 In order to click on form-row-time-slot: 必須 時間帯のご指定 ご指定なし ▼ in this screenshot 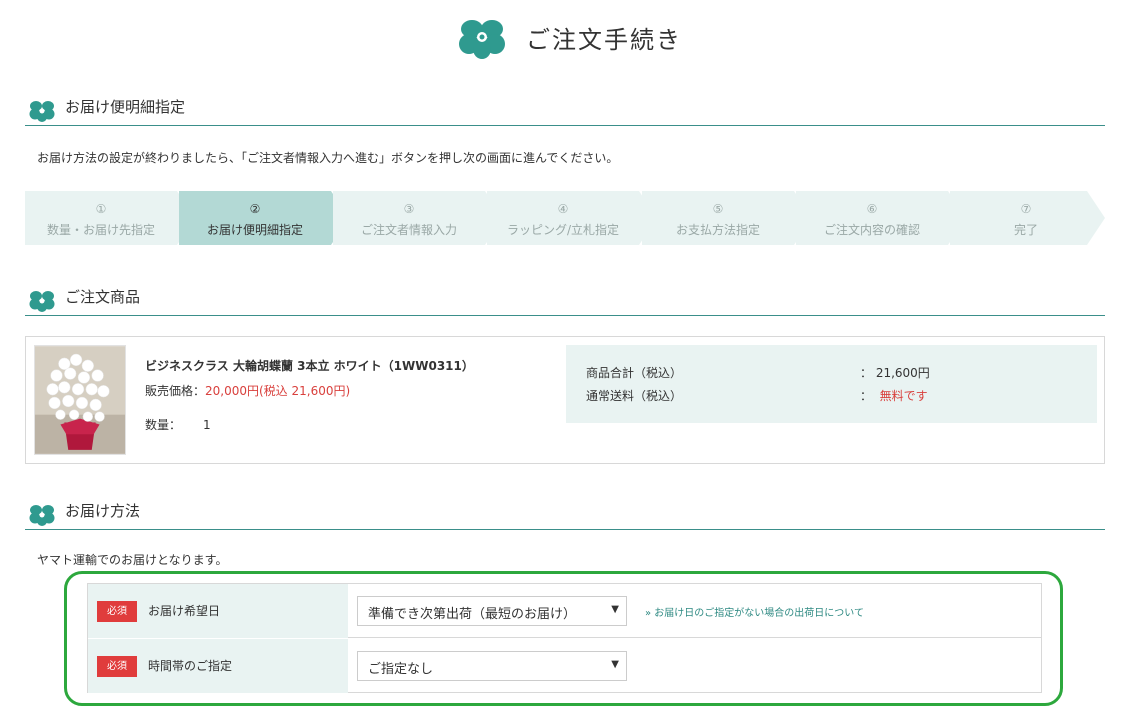, I will do `click(564, 666)`.